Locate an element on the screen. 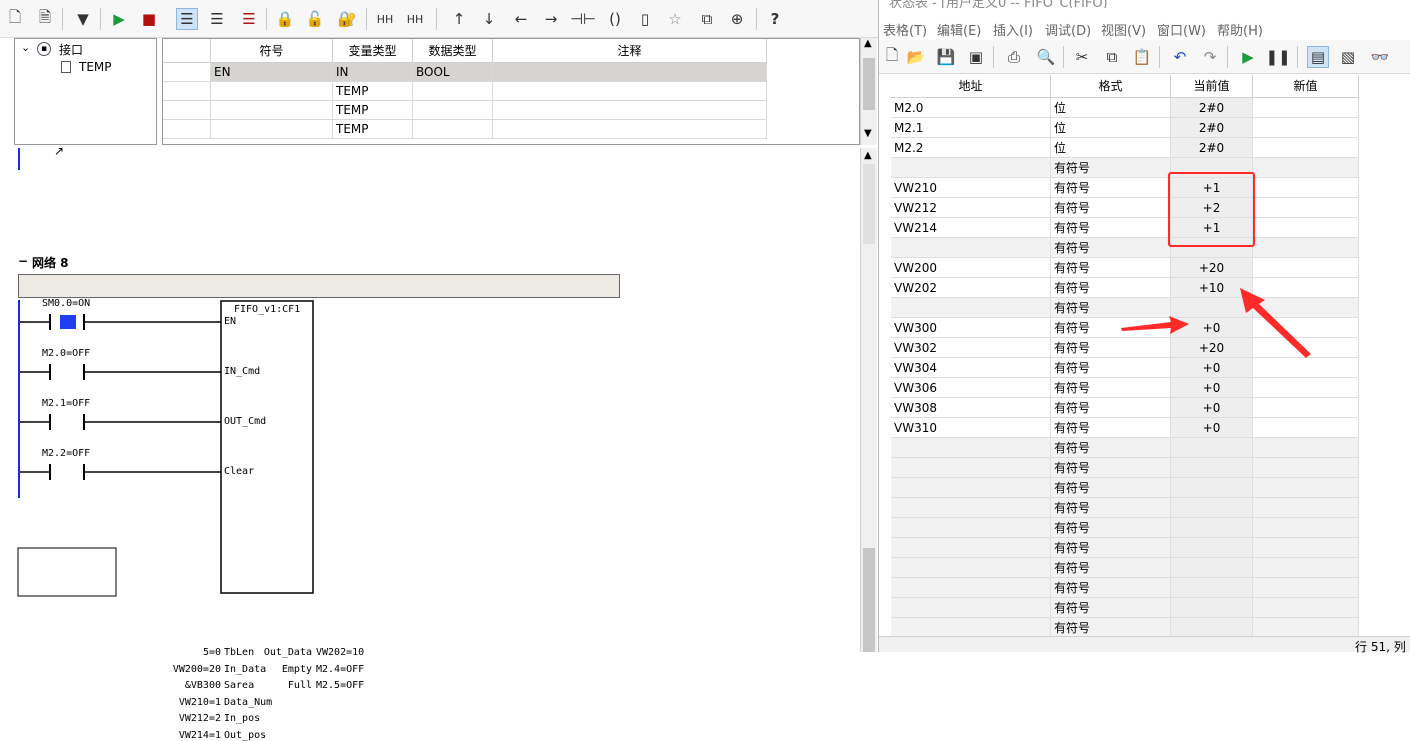 This screenshot has width=1410, height=741. col-header-comment: 注释 is located at coordinates (630, 51).